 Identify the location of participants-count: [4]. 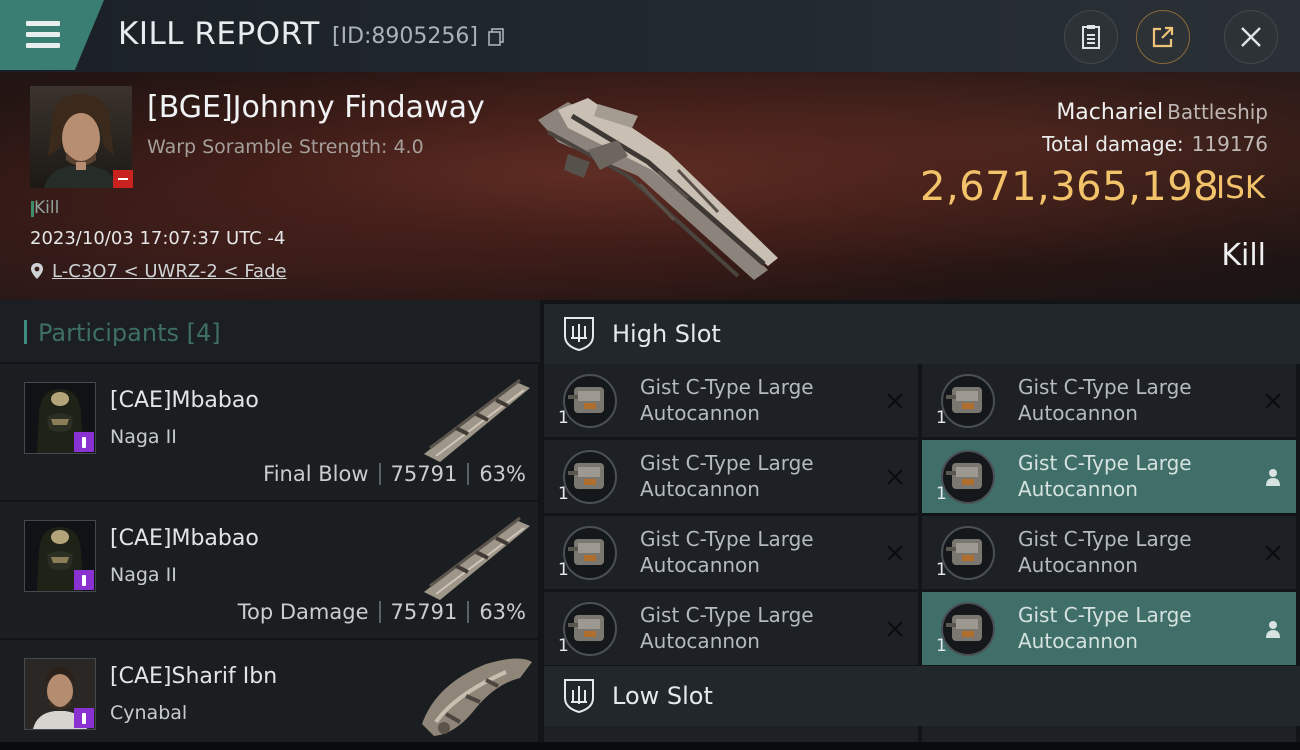
(203, 333).